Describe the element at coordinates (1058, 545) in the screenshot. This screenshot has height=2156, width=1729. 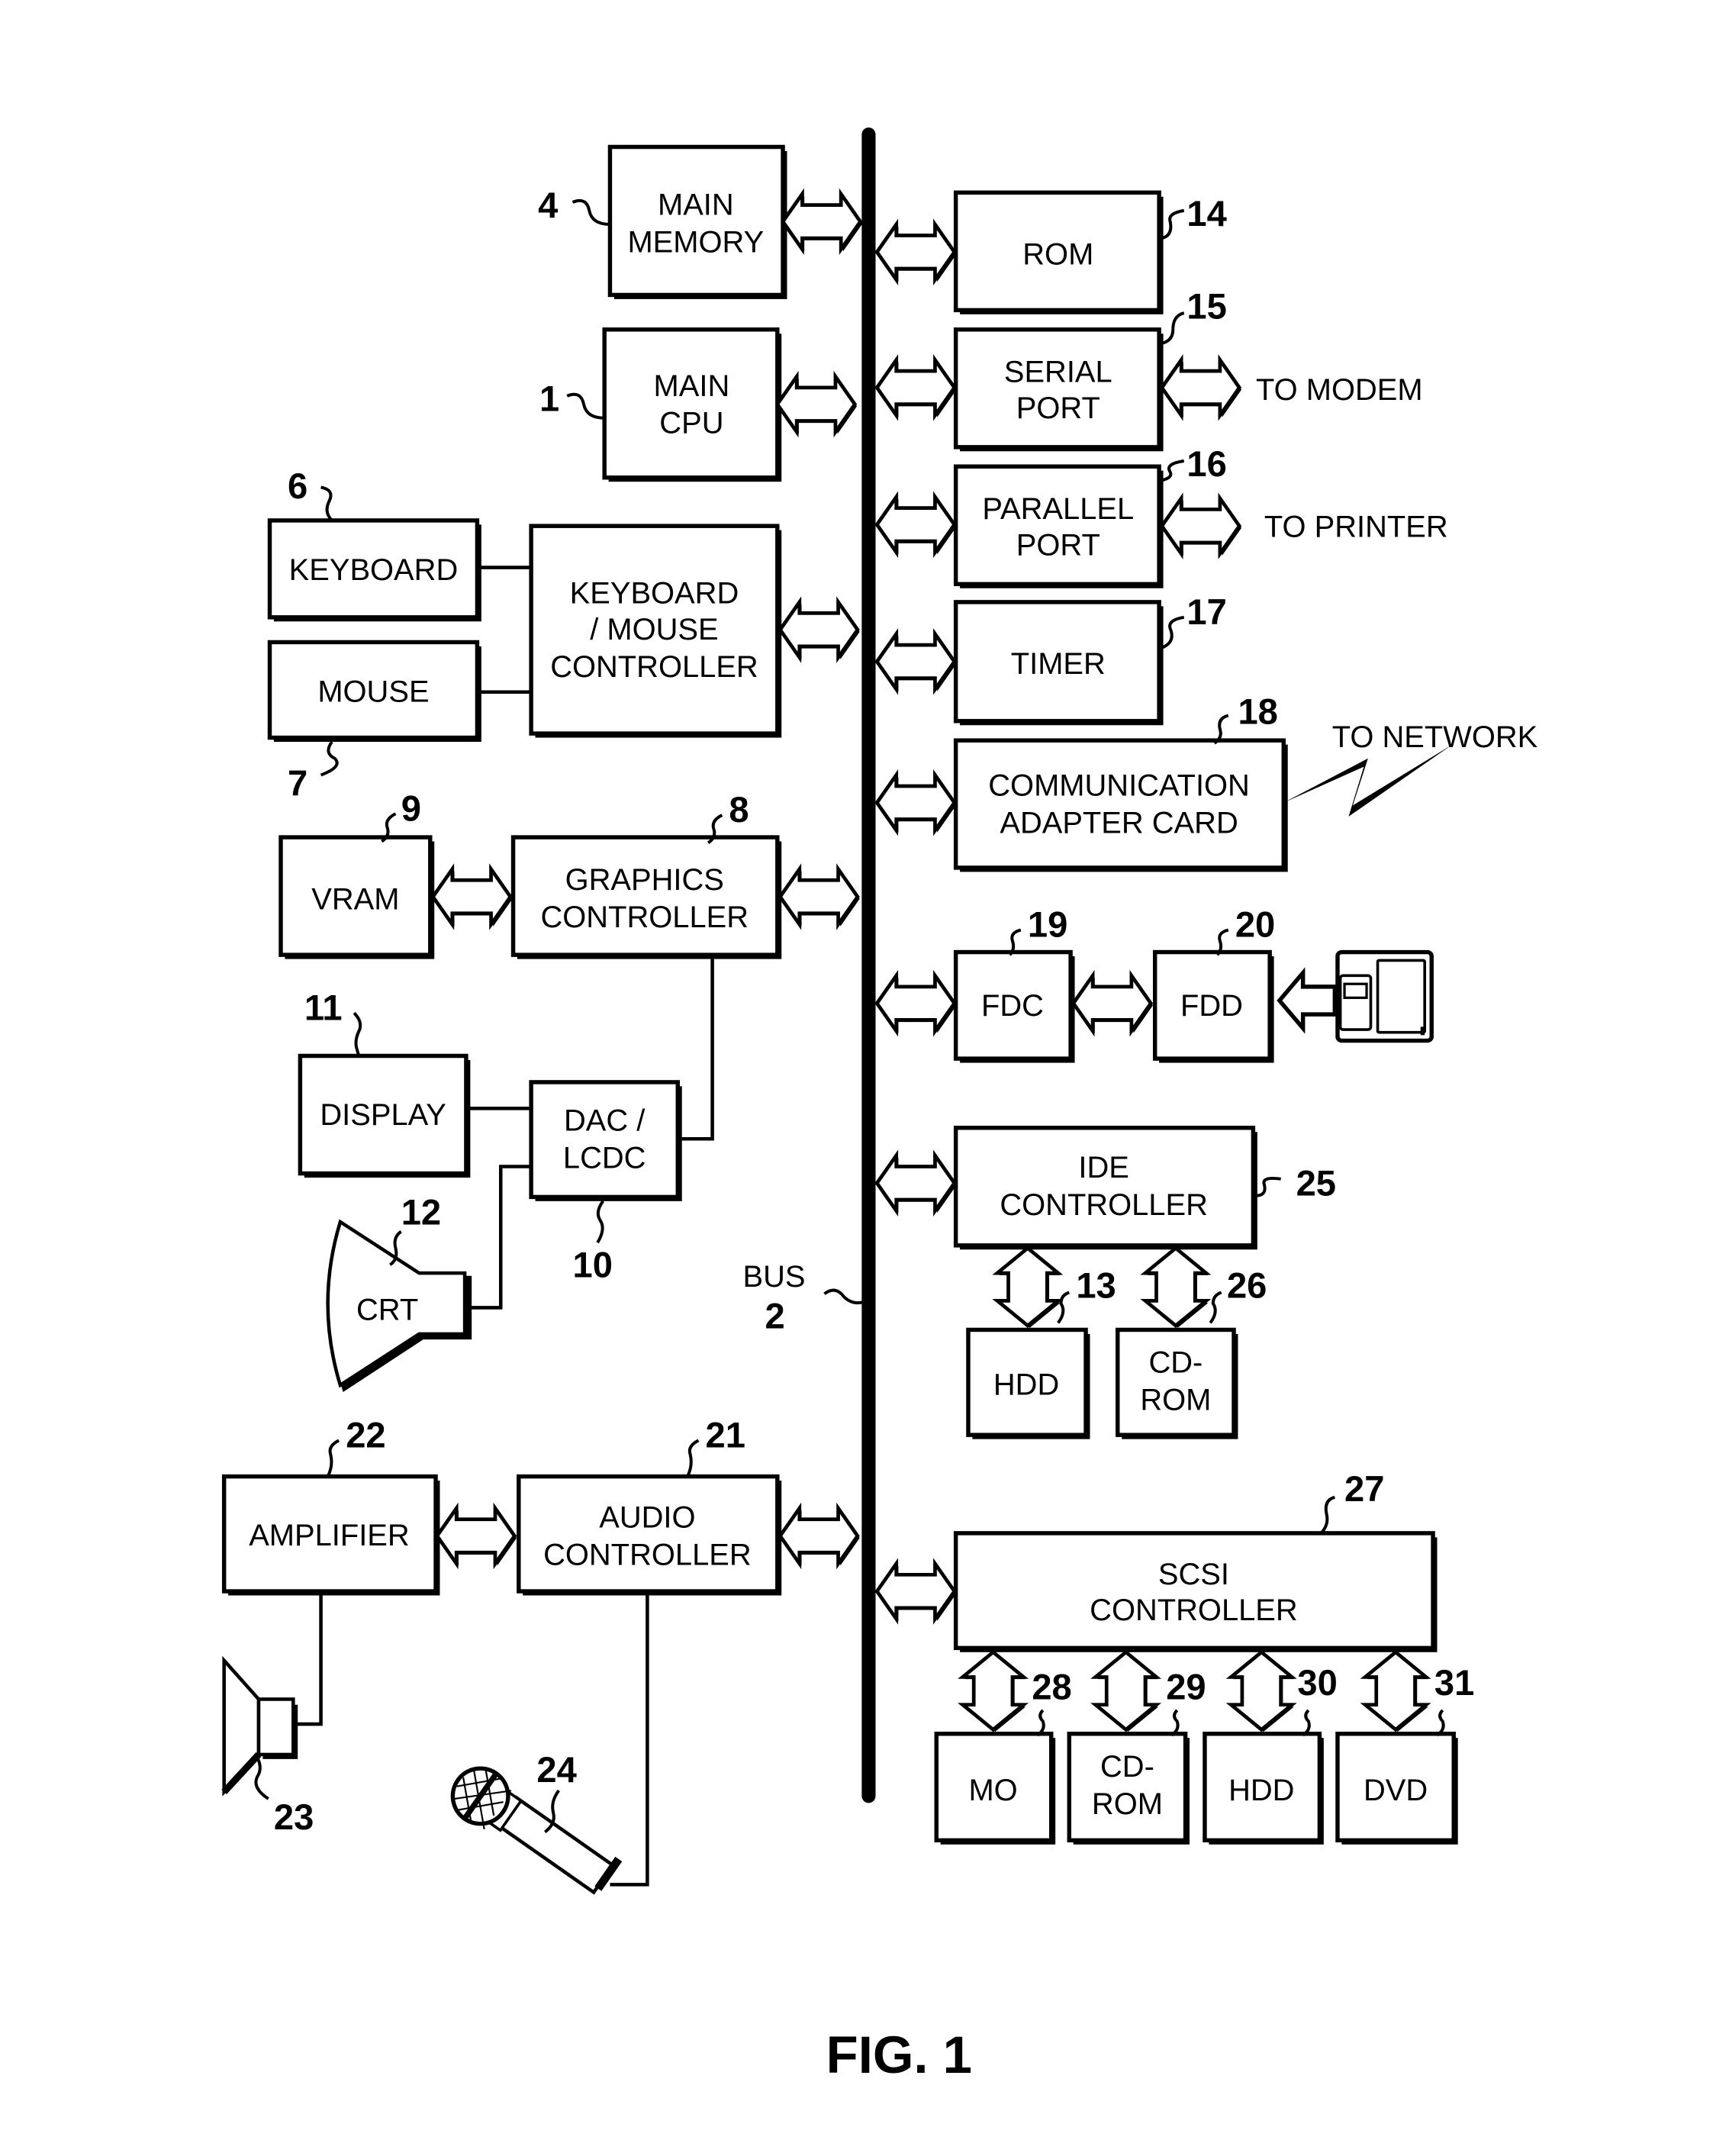
I see `parallel-port-label-2: PORT` at that location.